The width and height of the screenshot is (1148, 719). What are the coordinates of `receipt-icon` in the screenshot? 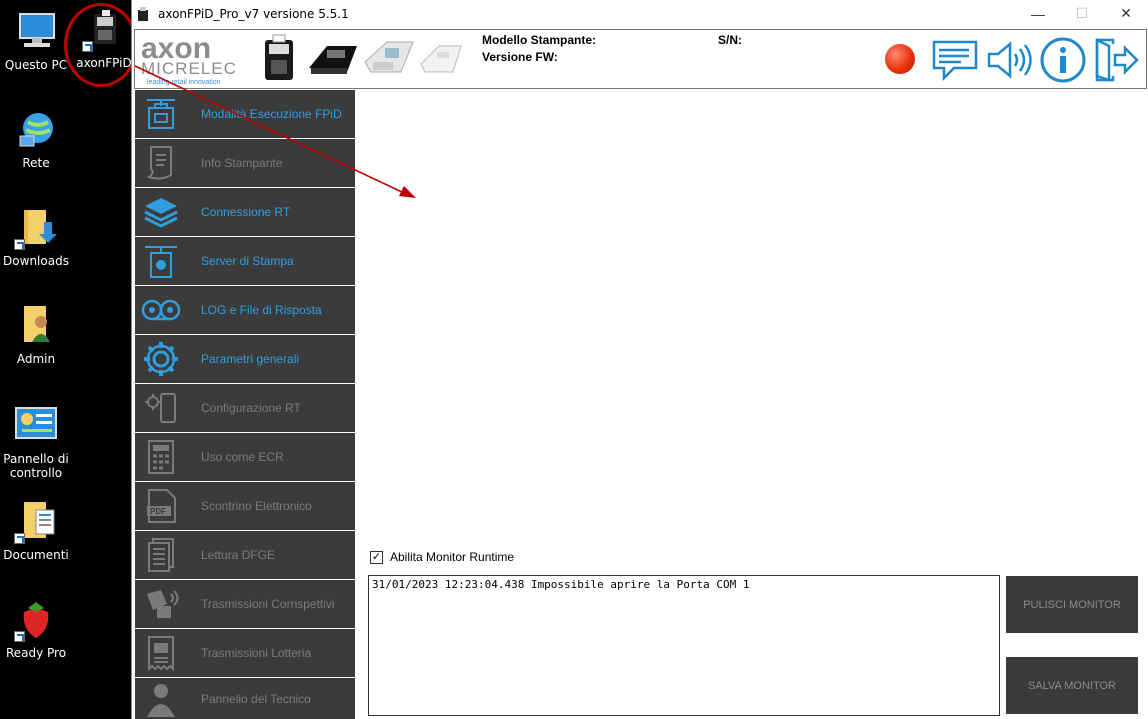 It's located at (161, 163).